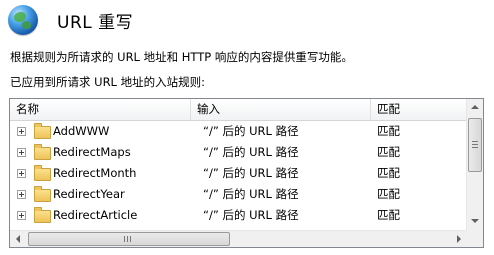  Describe the element at coordinates (419, 109) in the screenshot. I see `column-header-match: 匹配` at that location.